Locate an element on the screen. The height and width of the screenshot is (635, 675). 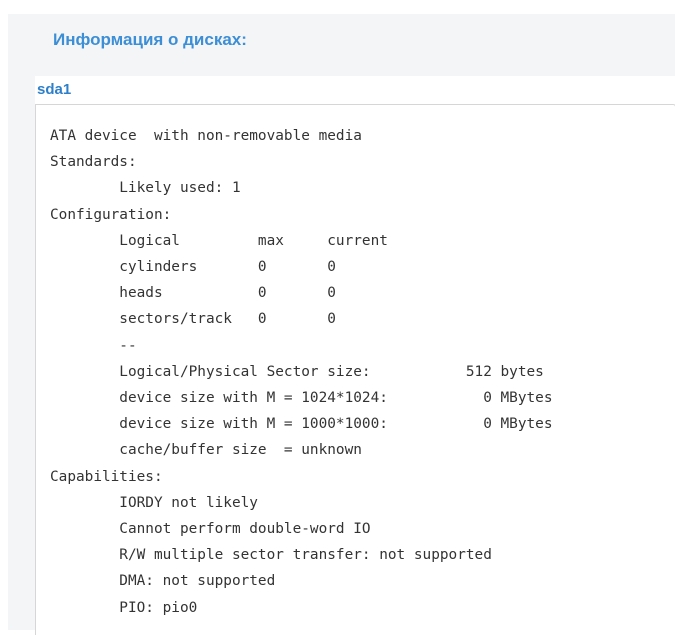
disk-name: sda1 is located at coordinates (54, 89).